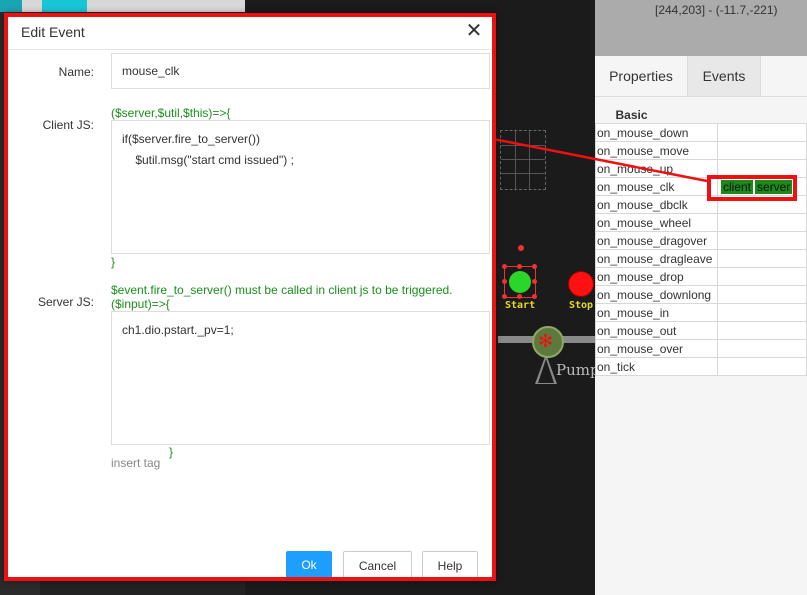  I want to click on event-name: on_mouse_over, so click(656, 348).